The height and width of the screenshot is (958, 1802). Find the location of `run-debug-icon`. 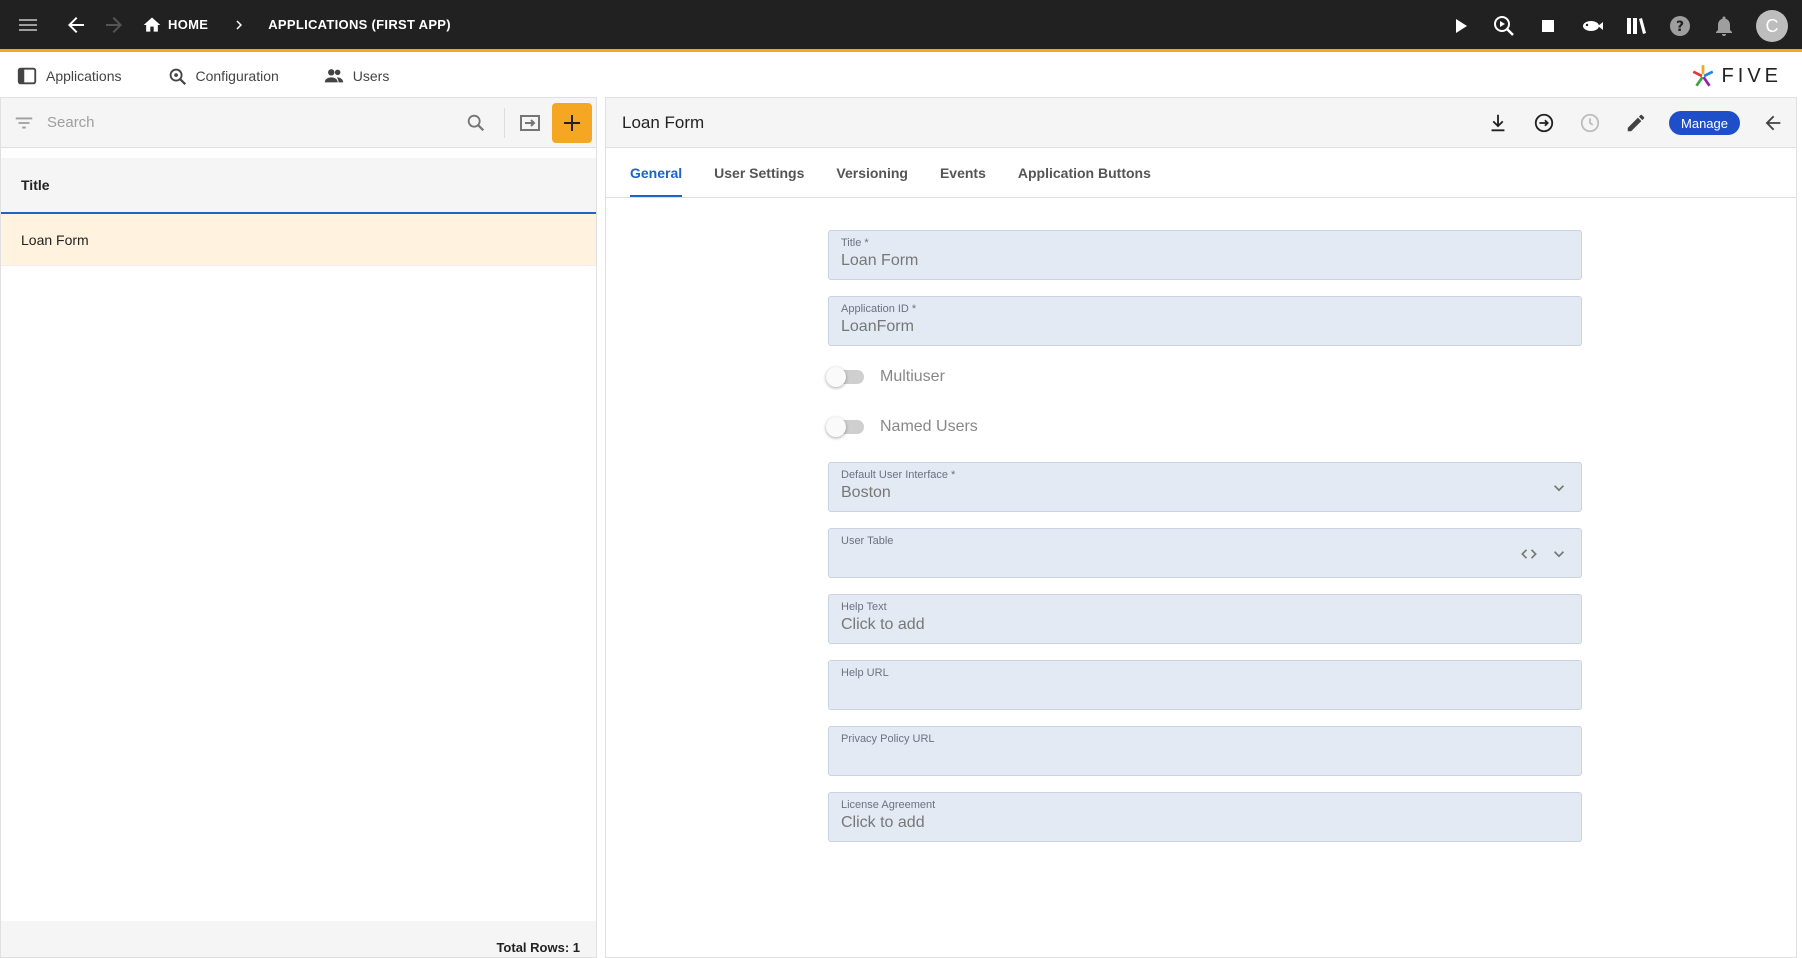

run-debug-icon is located at coordinates (1504, 26).